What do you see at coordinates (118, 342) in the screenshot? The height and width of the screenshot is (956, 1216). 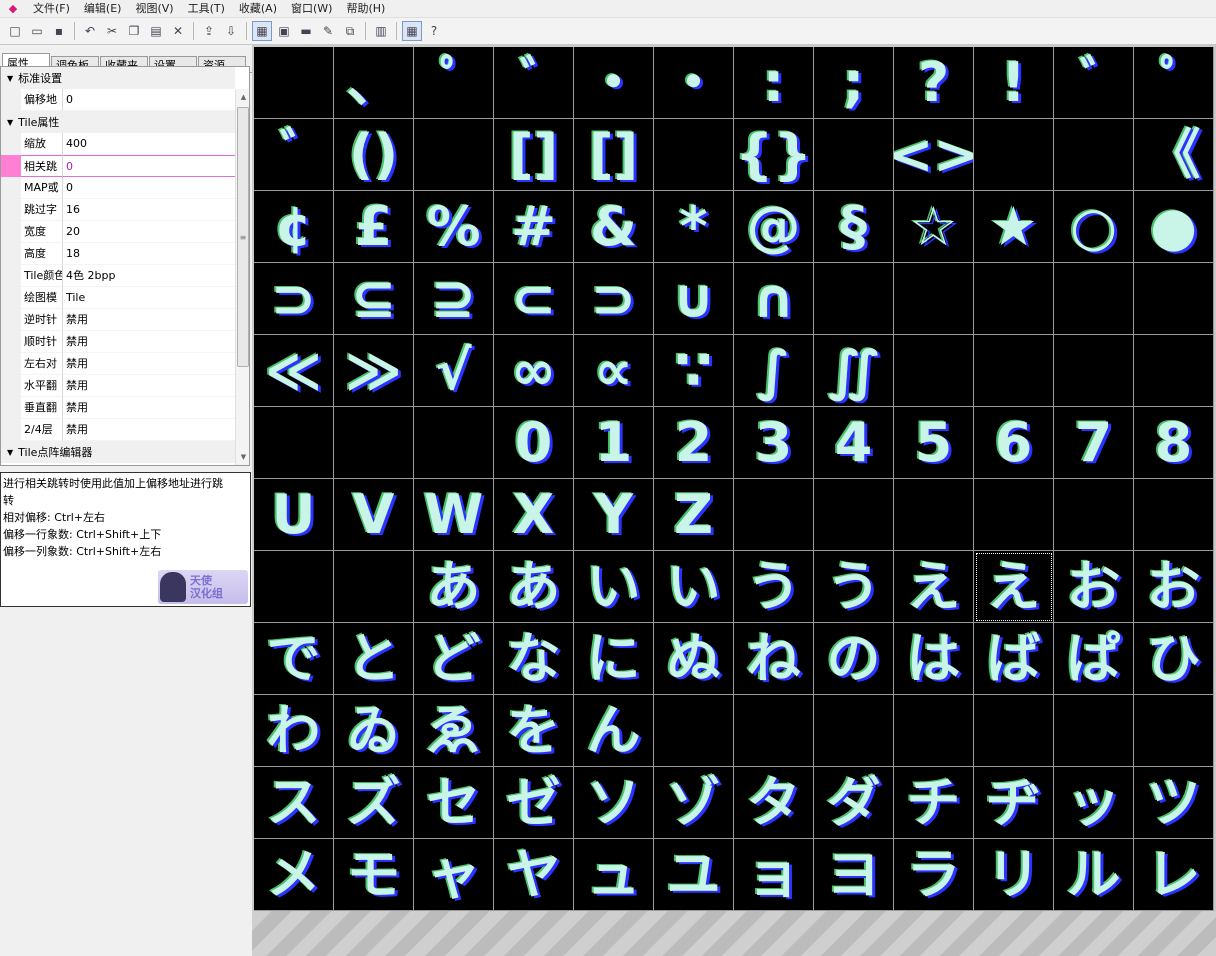 I see `prop-row-cw: 顺时针 禁用` at bounding box center [118, 342].